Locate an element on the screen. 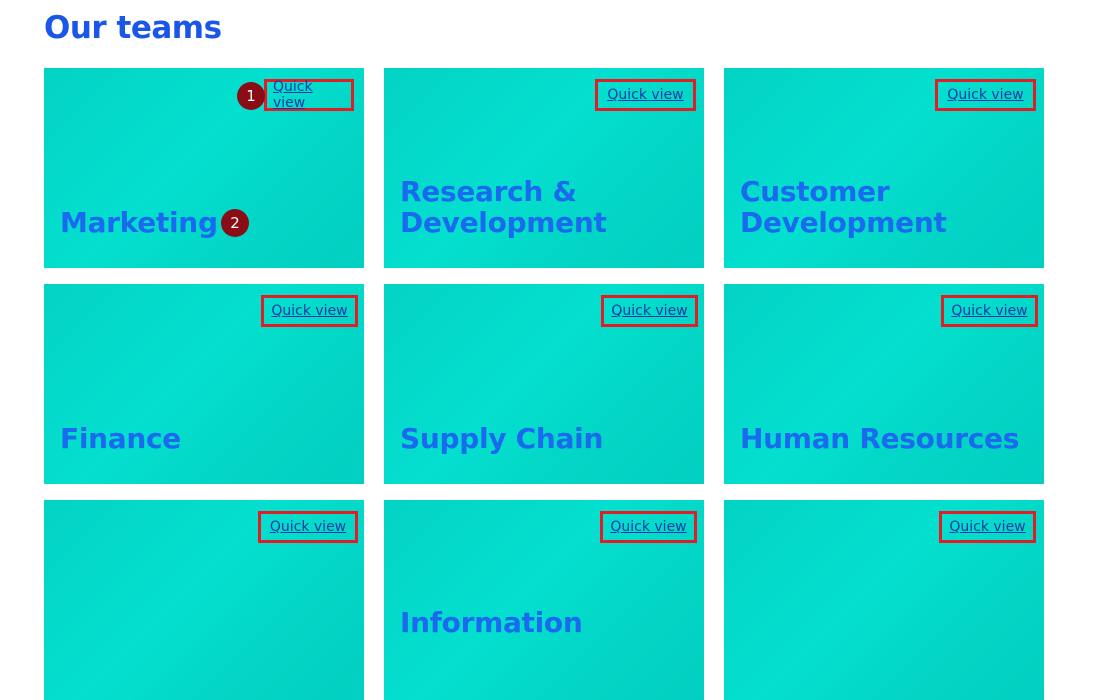 Image resolution: width=1096 pixels, height=700 pixels. team-card-human-resources: Quick view Human Resources is located at coordinates (884, 384).